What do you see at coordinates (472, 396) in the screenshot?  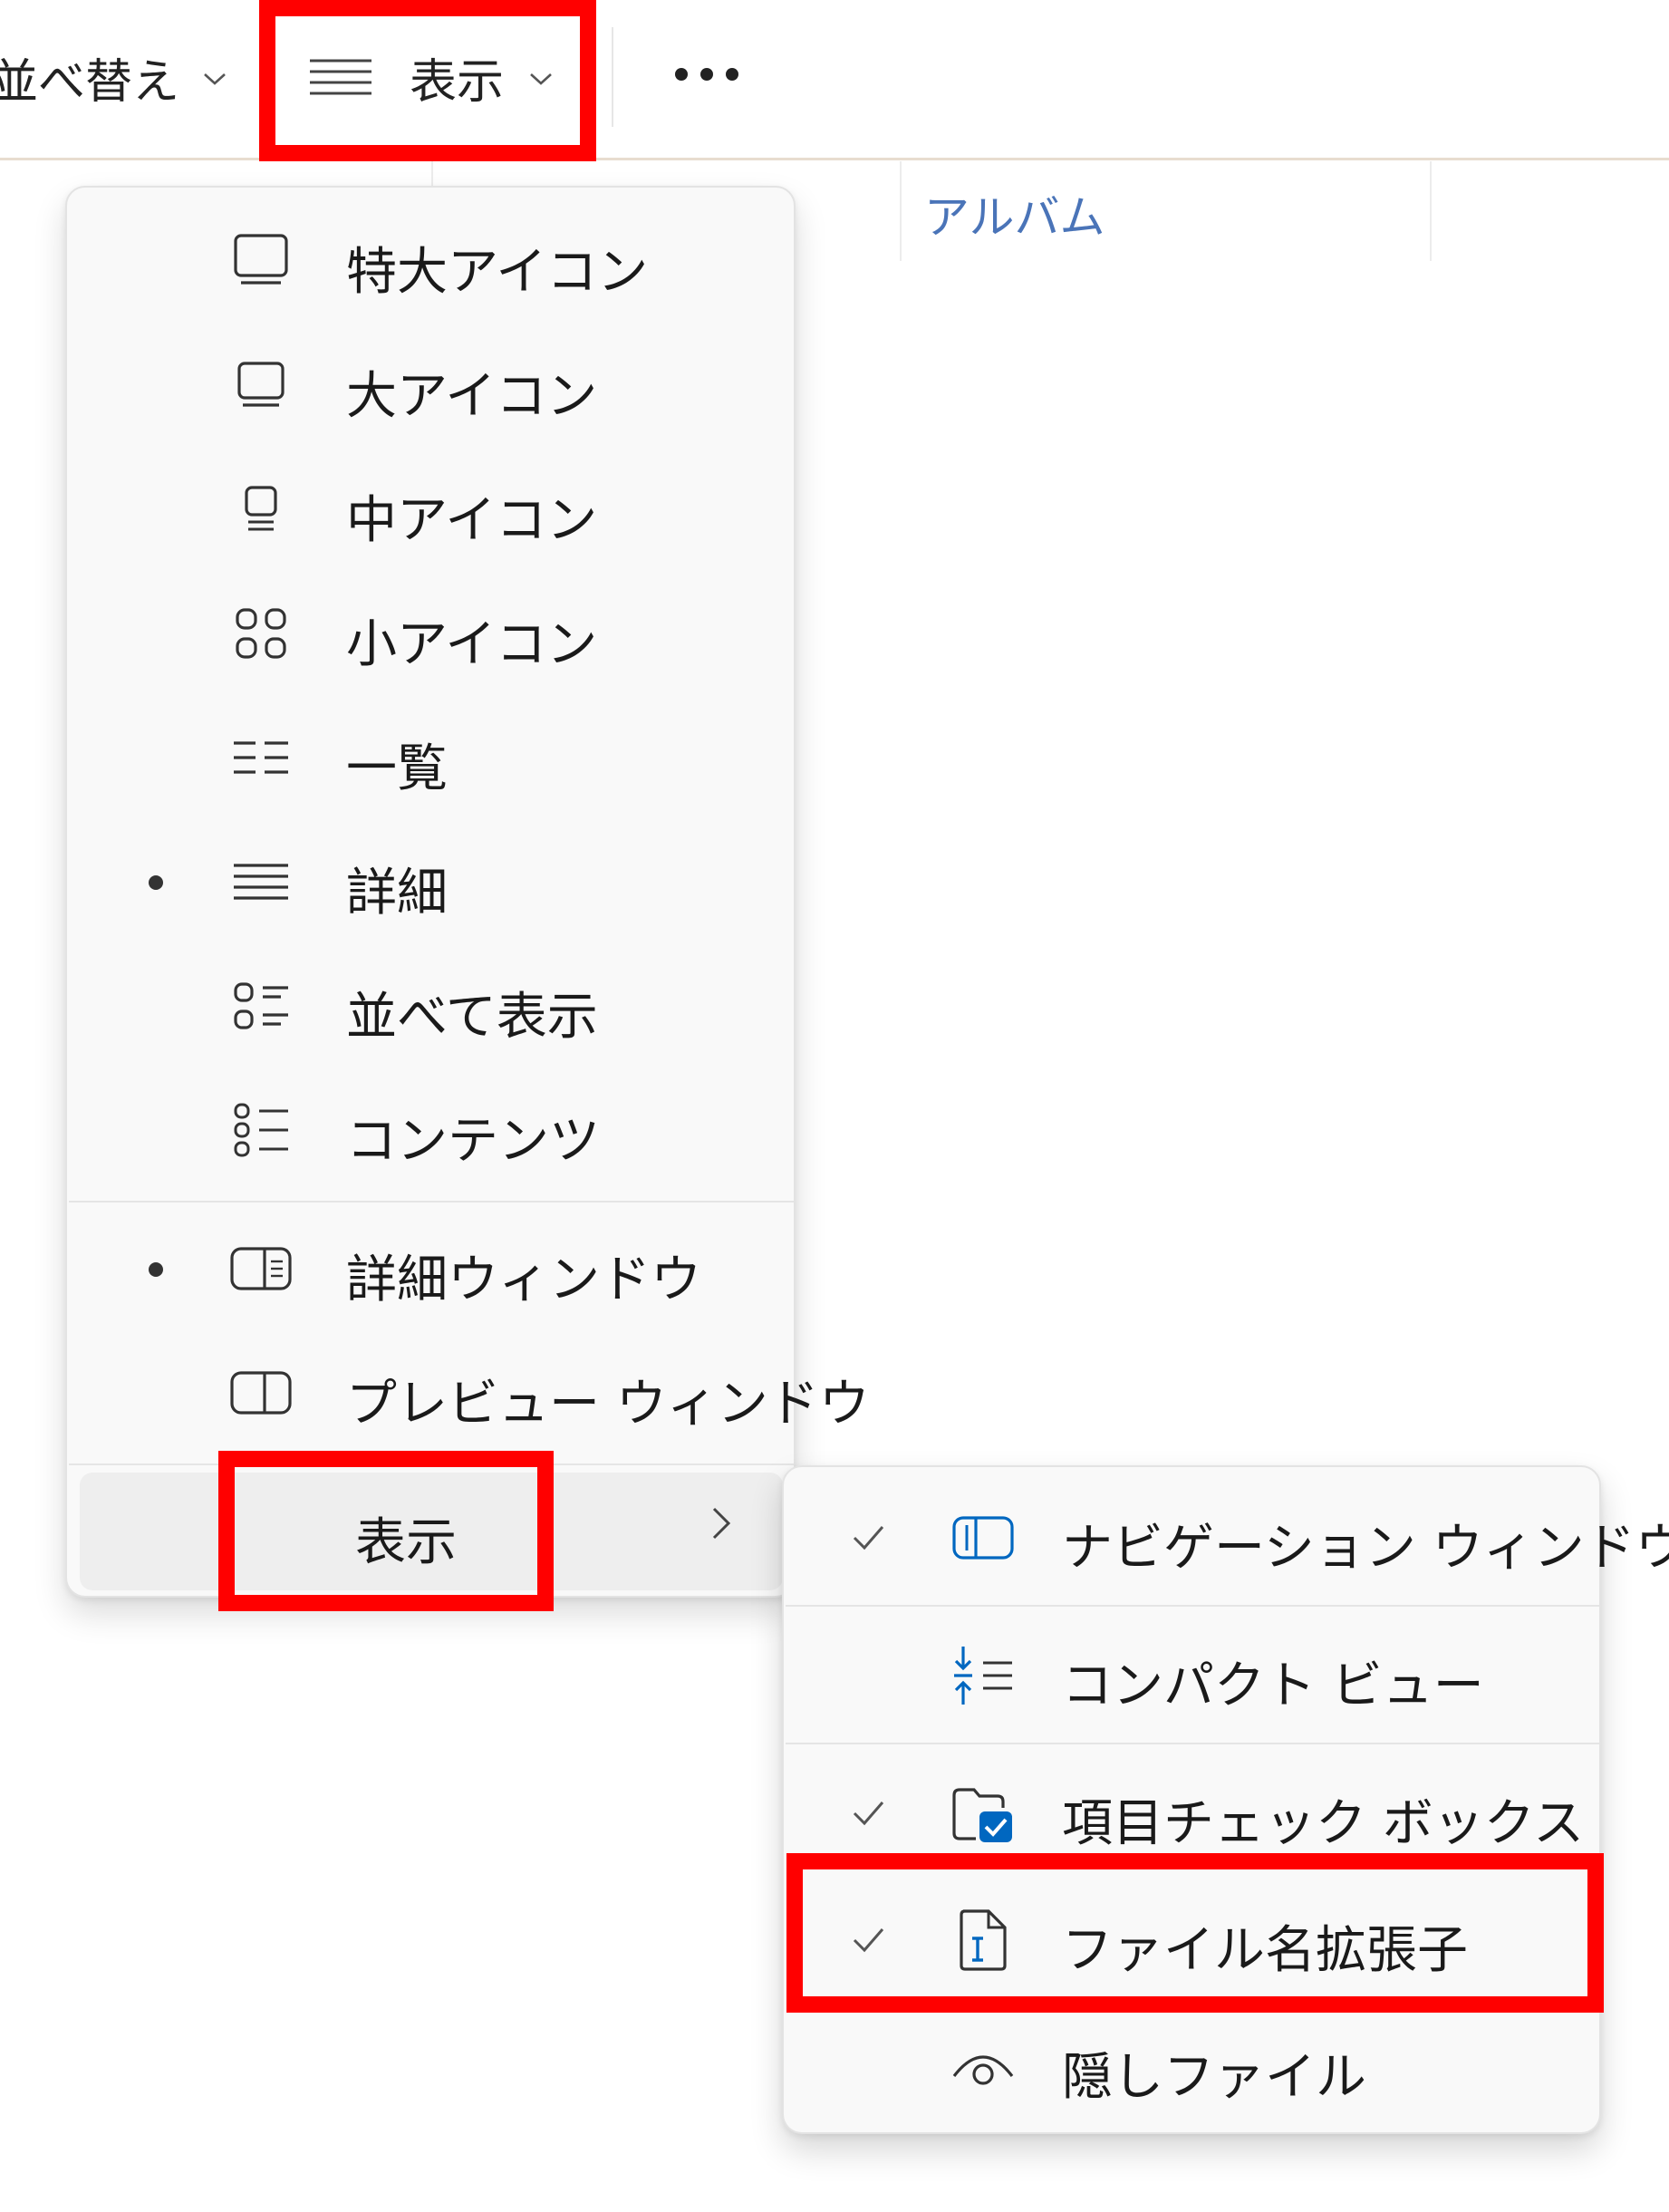 I see `menu-item-label: 大アイコン` at bounding box center [472, 396].